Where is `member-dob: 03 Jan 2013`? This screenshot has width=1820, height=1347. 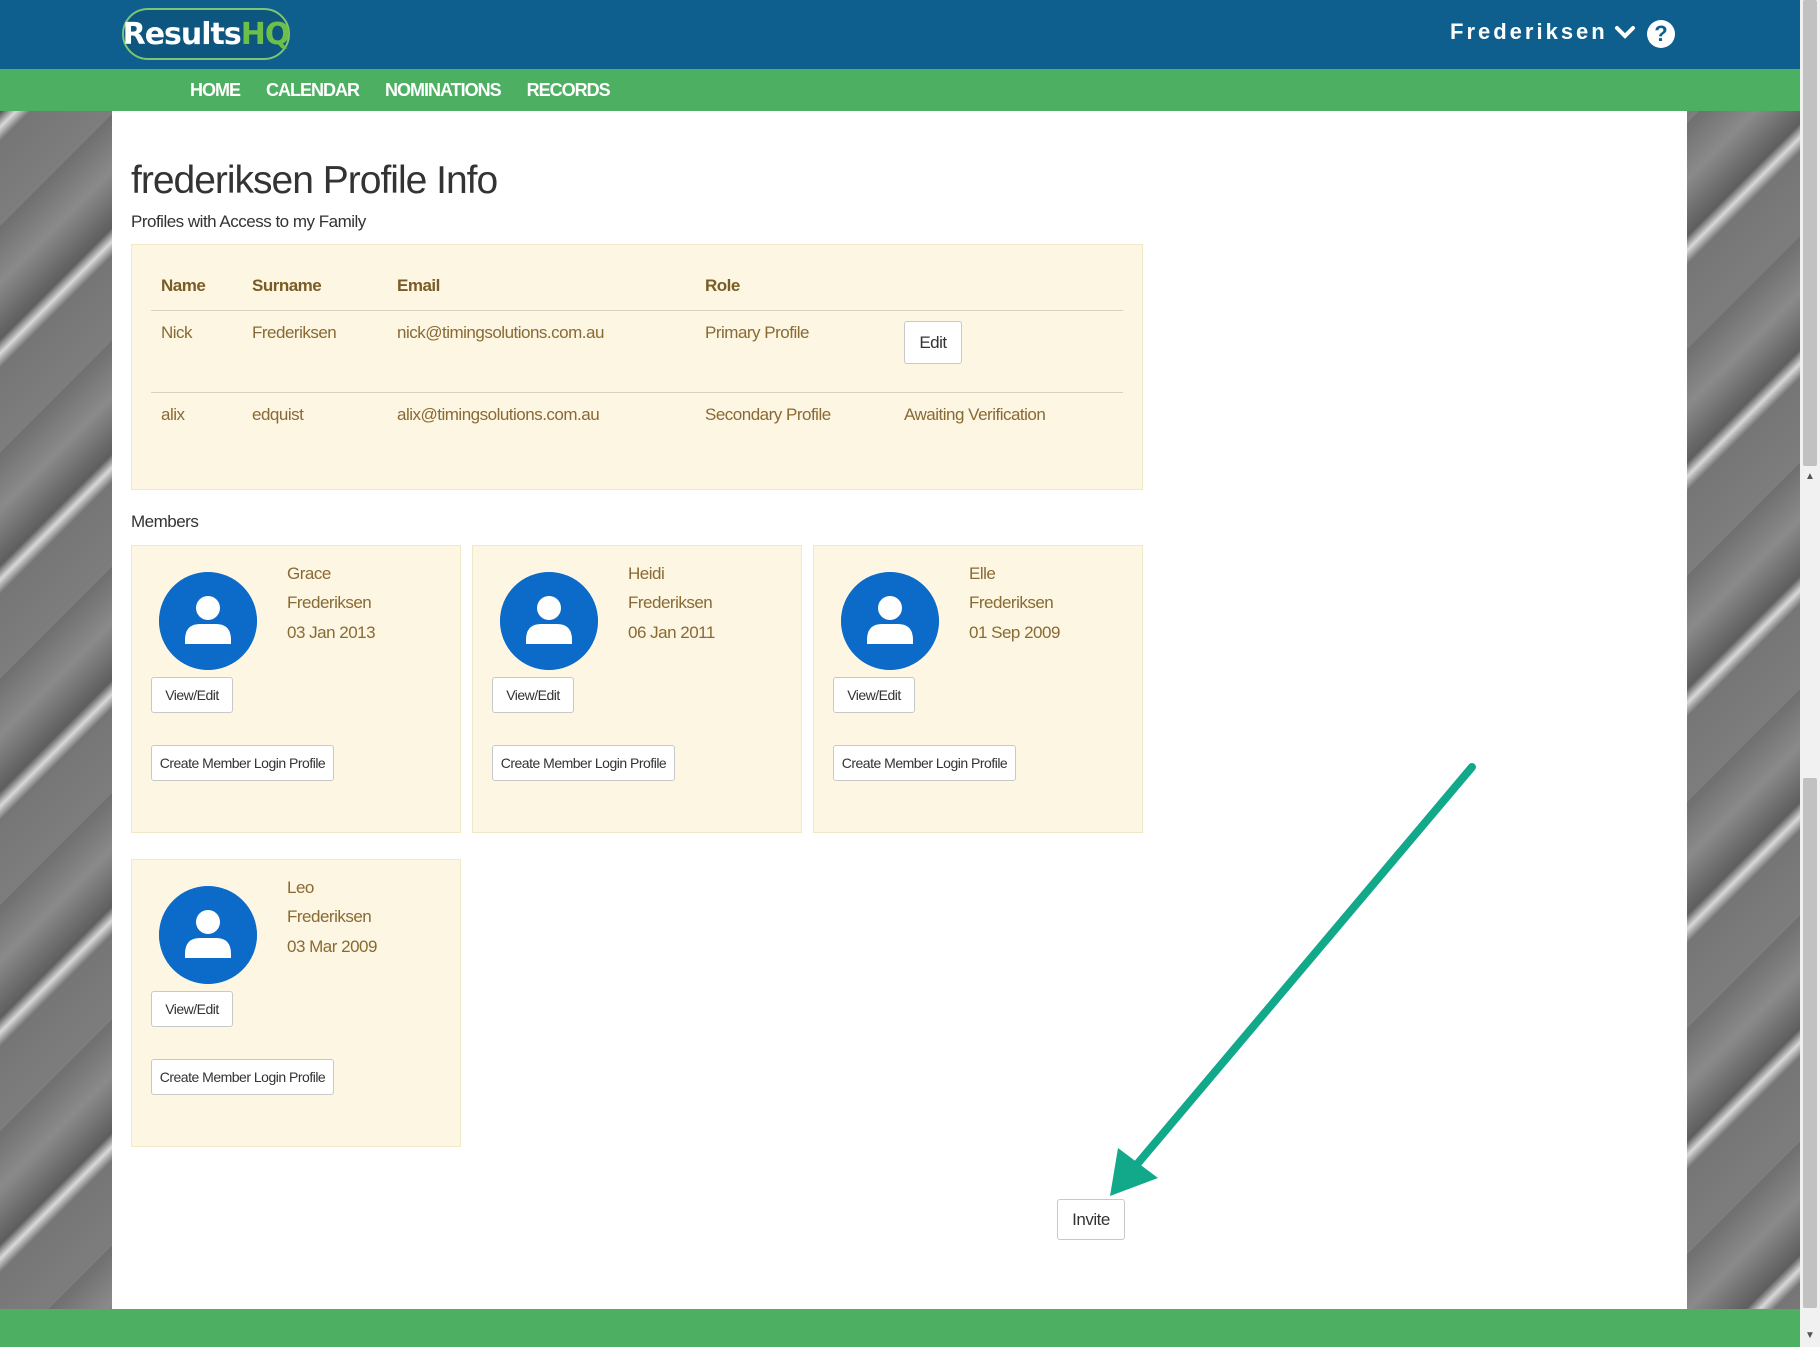
member-dob: 03 Jan 2013 is located at coordinates (331, 632).